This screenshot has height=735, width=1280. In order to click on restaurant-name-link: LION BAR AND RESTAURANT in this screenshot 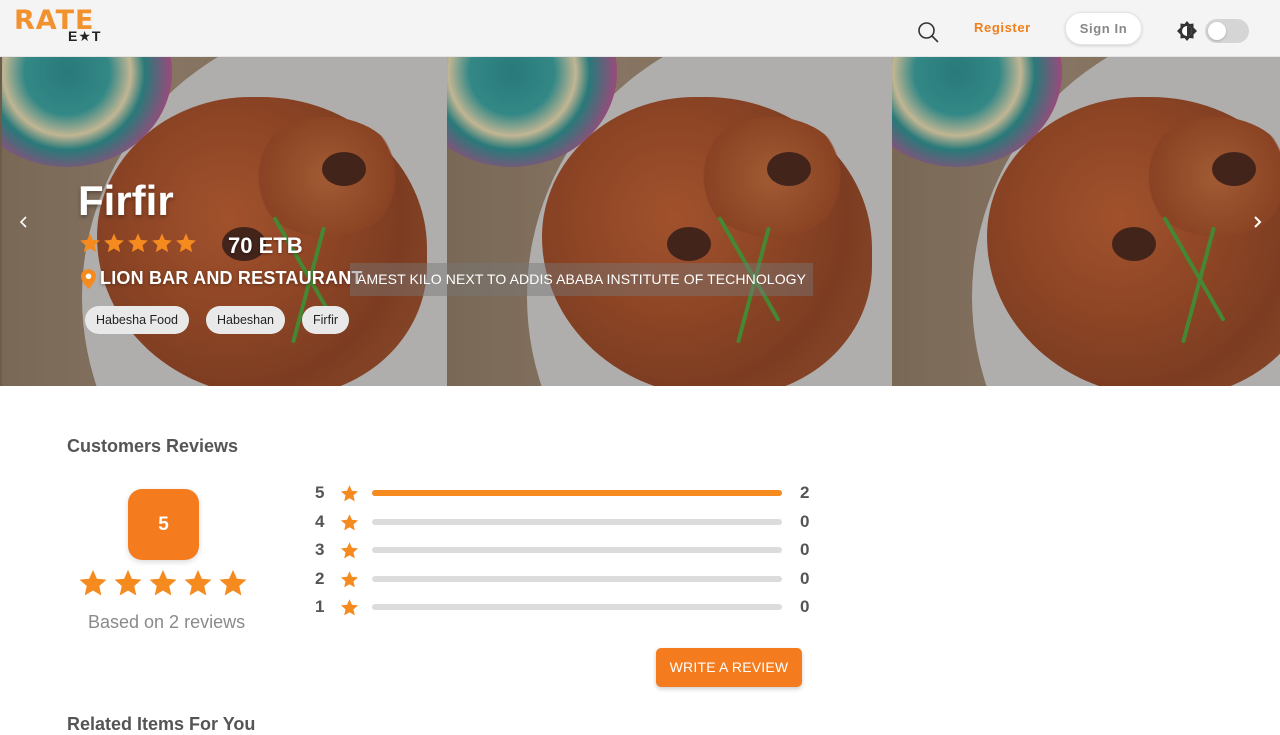, I will do `click(231, 278)`.